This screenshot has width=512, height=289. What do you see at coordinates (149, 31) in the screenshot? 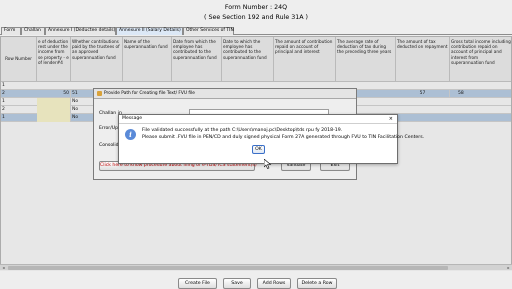
I see `tab-annexure-2: Annexure II (Salary Details)` at bounding box center [149, 31].